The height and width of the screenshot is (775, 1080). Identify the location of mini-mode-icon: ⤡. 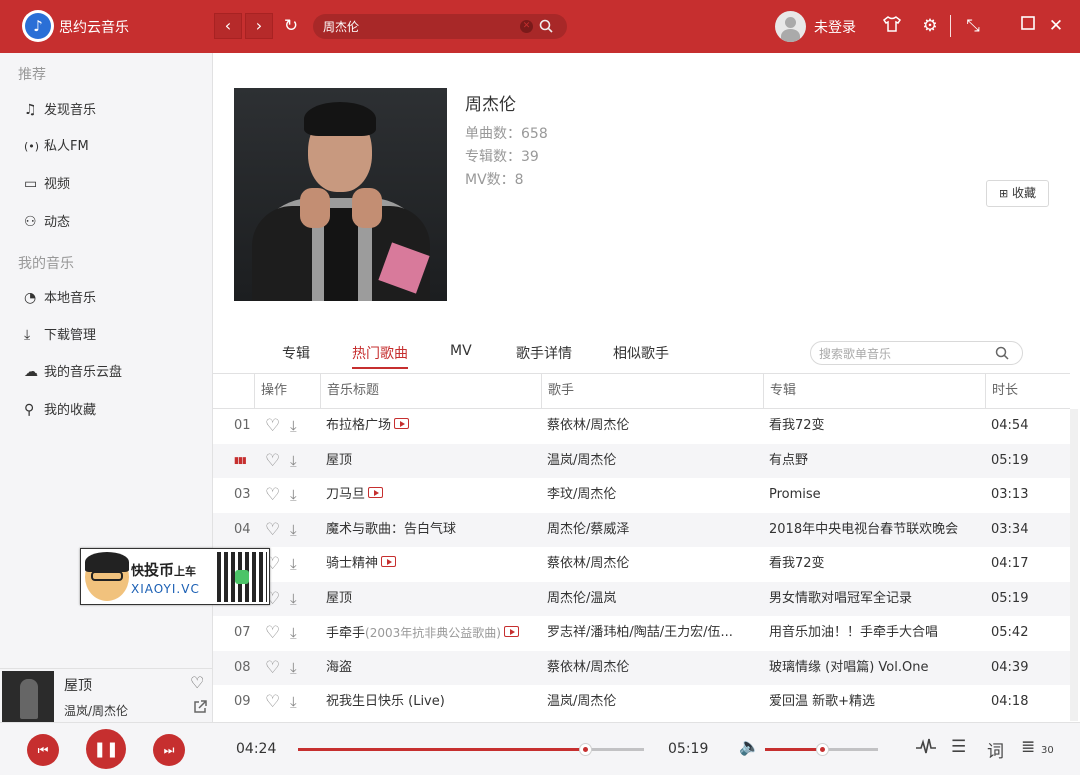
(973, 26).